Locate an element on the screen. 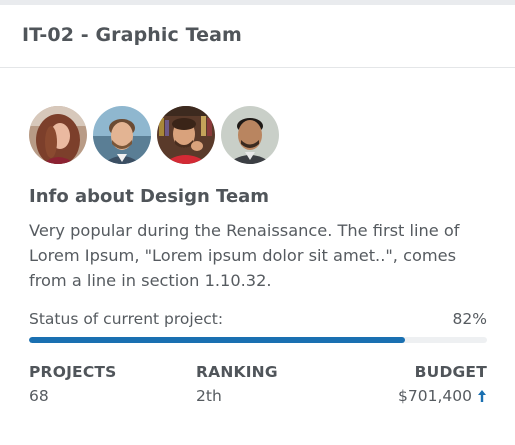  budget-label: BUDGET is located at coordinates (450, 372).